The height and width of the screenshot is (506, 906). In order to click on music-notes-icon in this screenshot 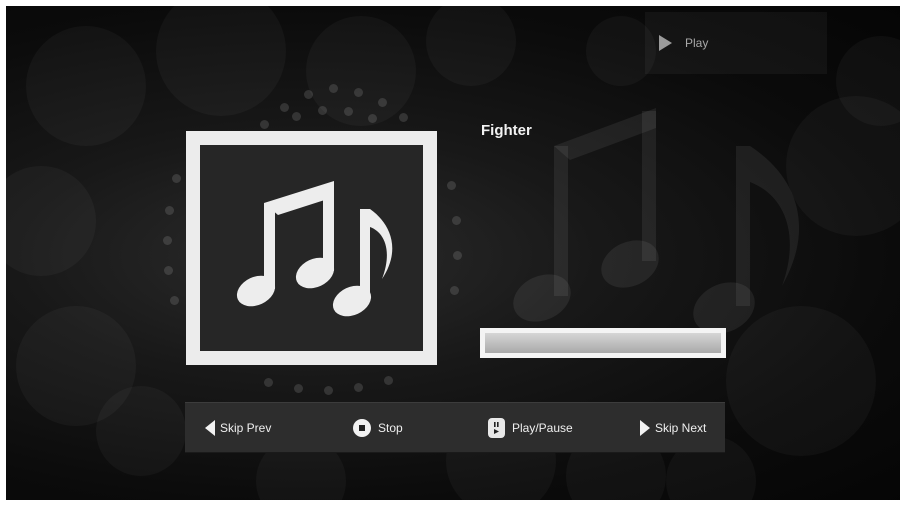, I will do `click(314, 249)`.